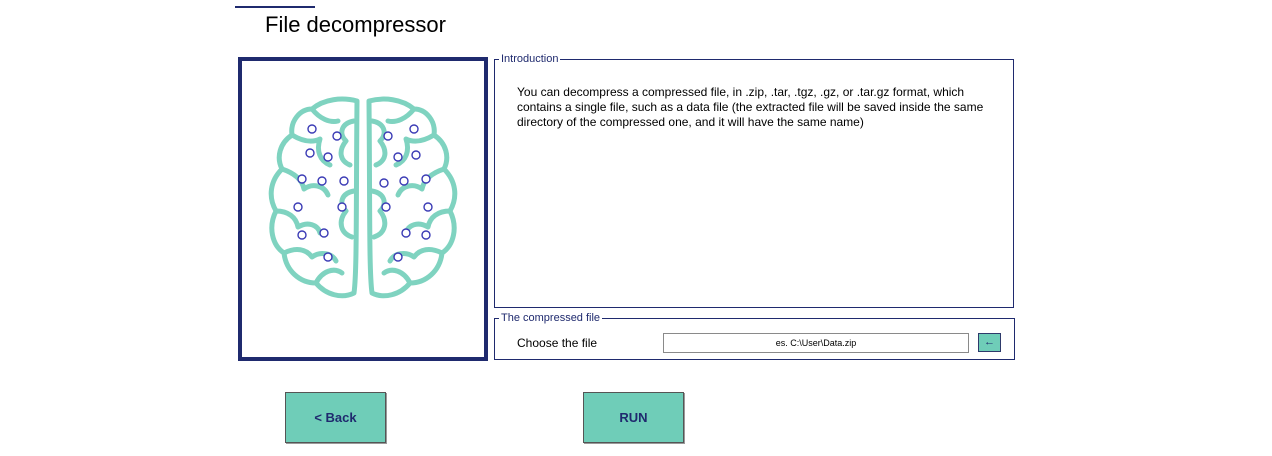  I want to click on brain-icon, so click(363, 197).